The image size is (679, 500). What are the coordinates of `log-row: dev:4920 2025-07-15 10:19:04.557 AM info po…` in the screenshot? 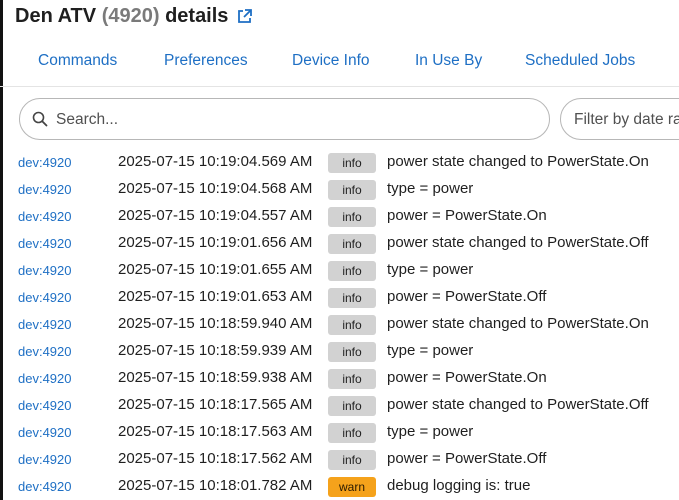 It's located at (339, 216).